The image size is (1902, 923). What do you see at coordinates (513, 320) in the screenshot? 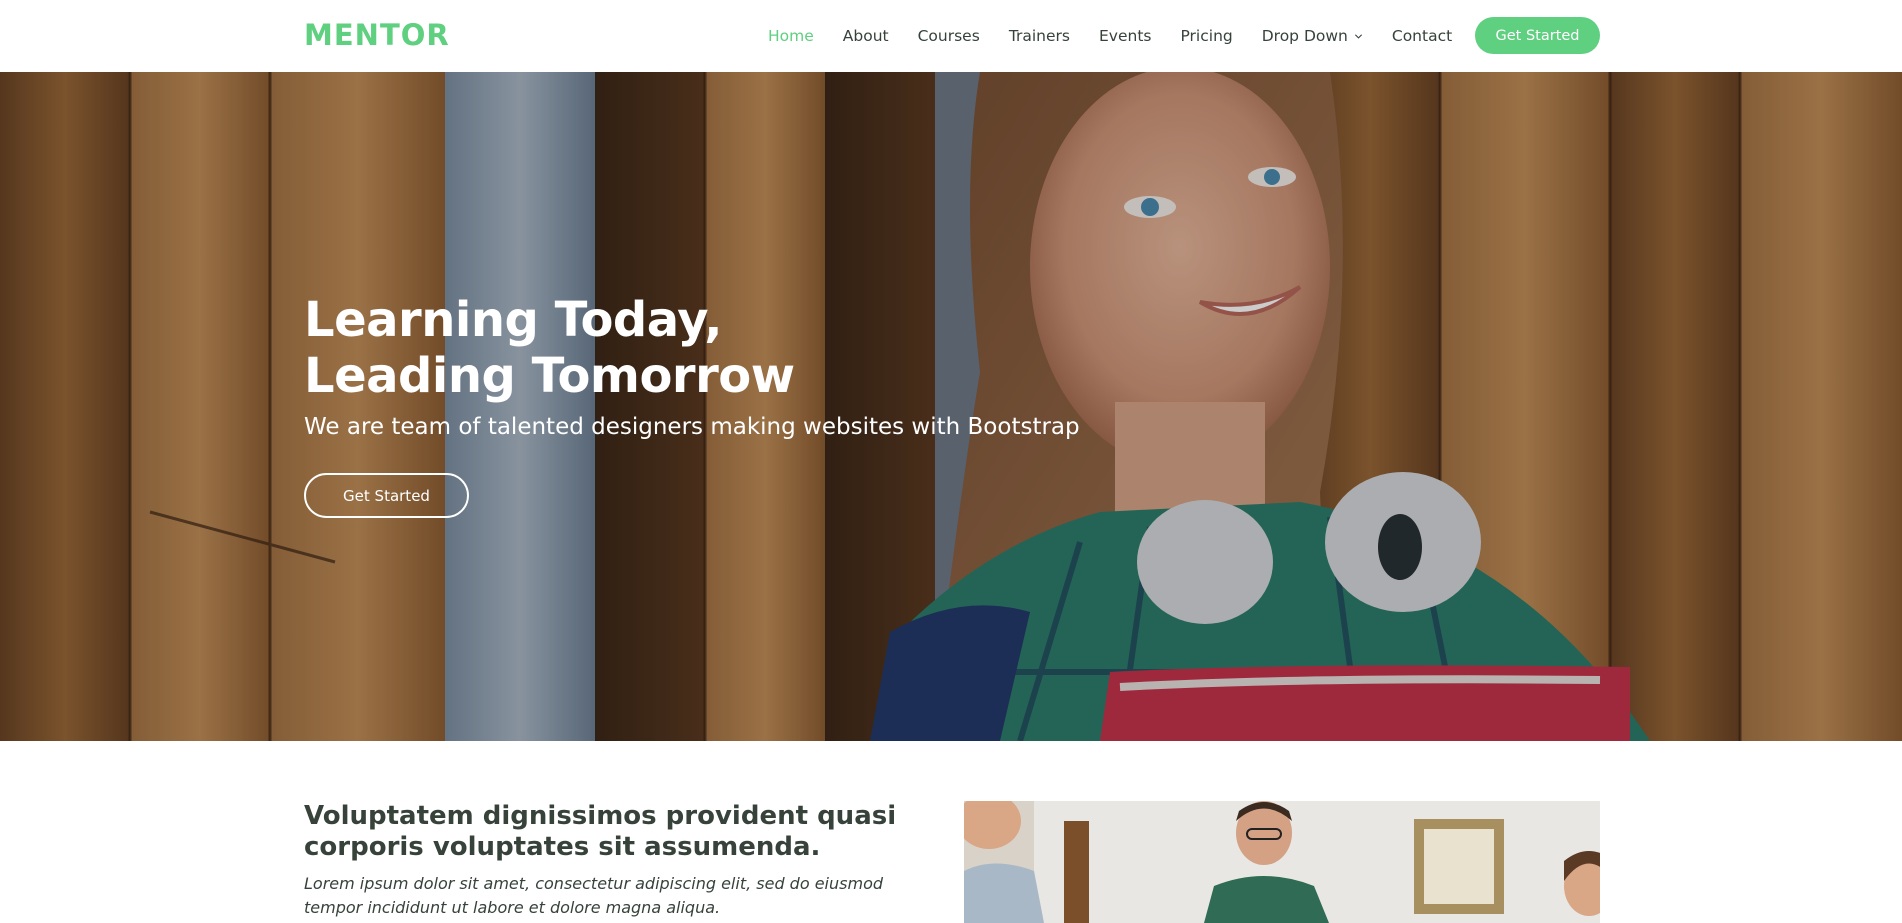
I see `hero-title-line1: Learning Today,` at bounding box center [513, 320].